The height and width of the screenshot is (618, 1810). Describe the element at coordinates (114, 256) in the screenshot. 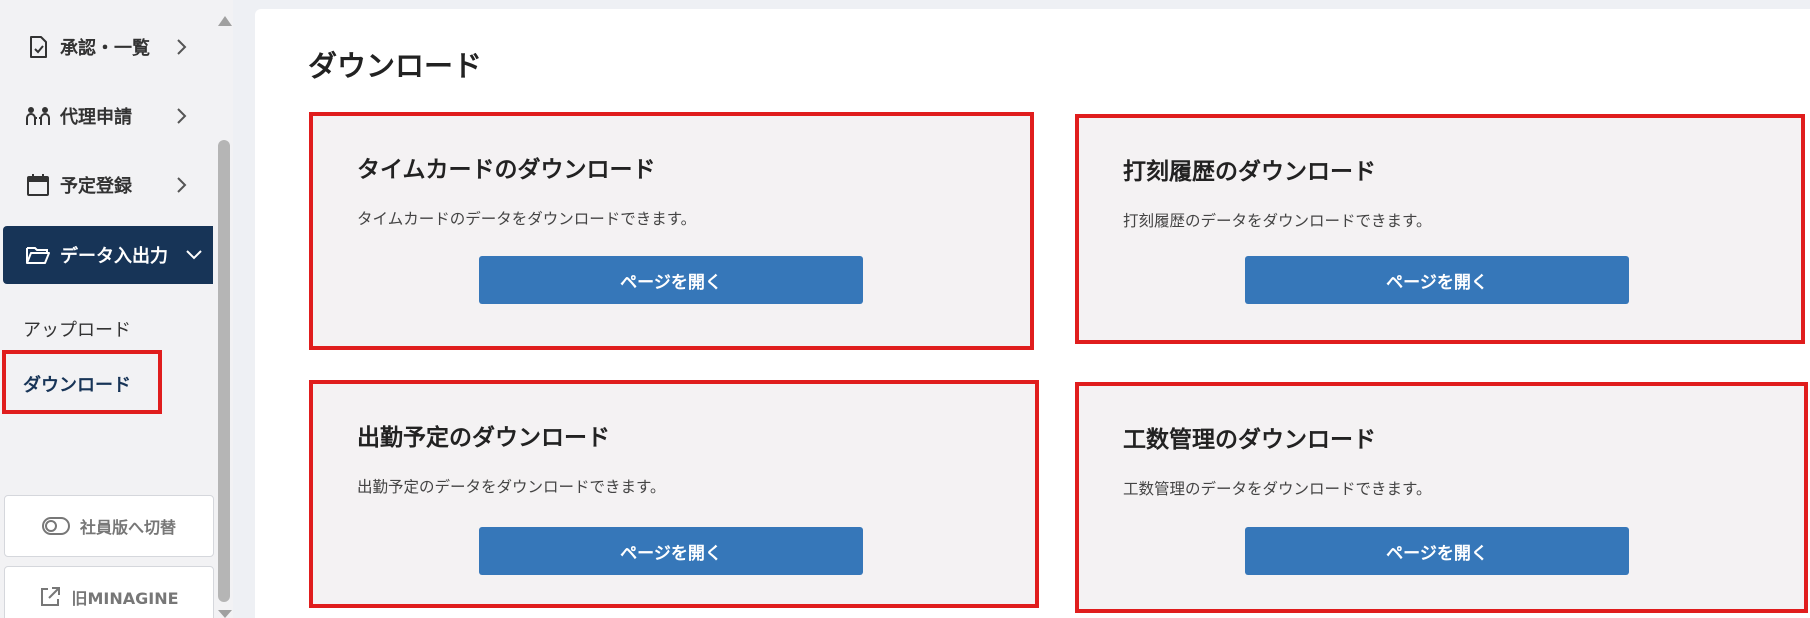

I see `nav-item-label: データ入出力` at that location.